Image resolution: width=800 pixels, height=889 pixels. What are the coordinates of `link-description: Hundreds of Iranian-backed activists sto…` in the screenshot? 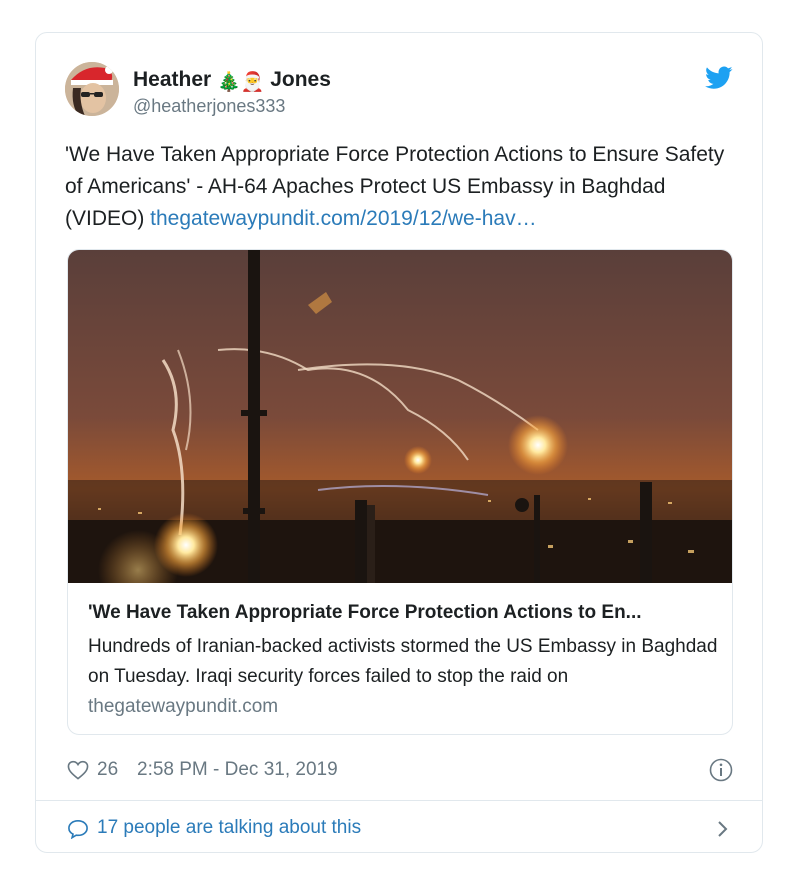 It's located at (403, 661).